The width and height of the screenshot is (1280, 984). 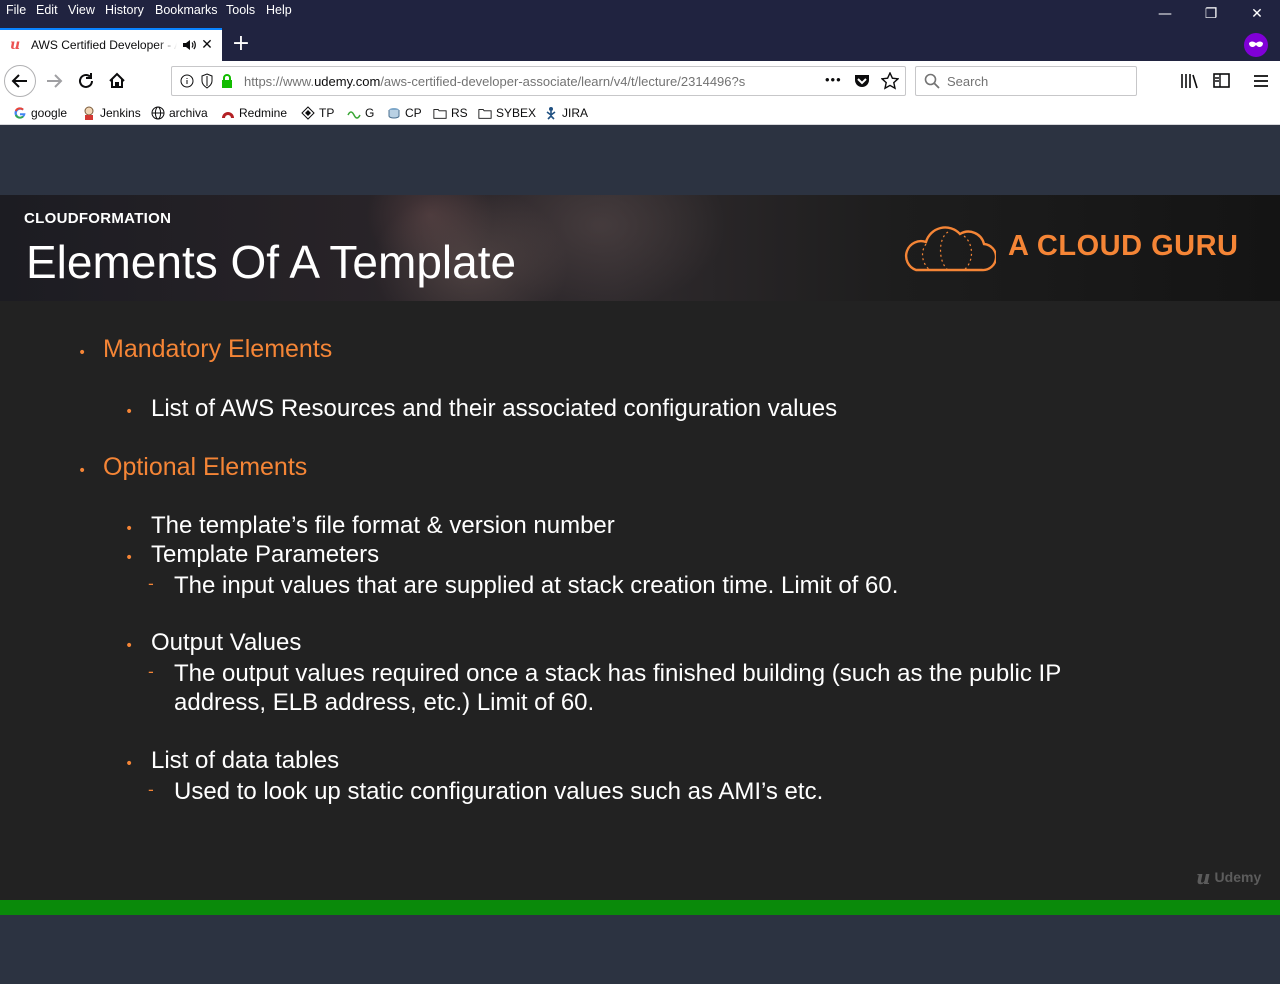 I want to click on bookmark-g: G, so click(x=360, y=113).